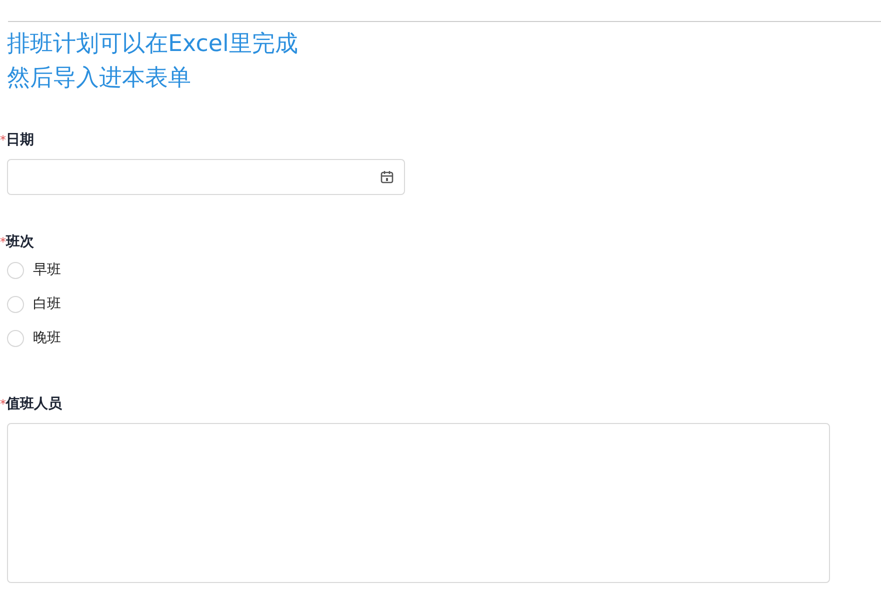  Describe the element at coordinates (34, 404) in the screenshot. I see `field-label: 值班人员` at that location.